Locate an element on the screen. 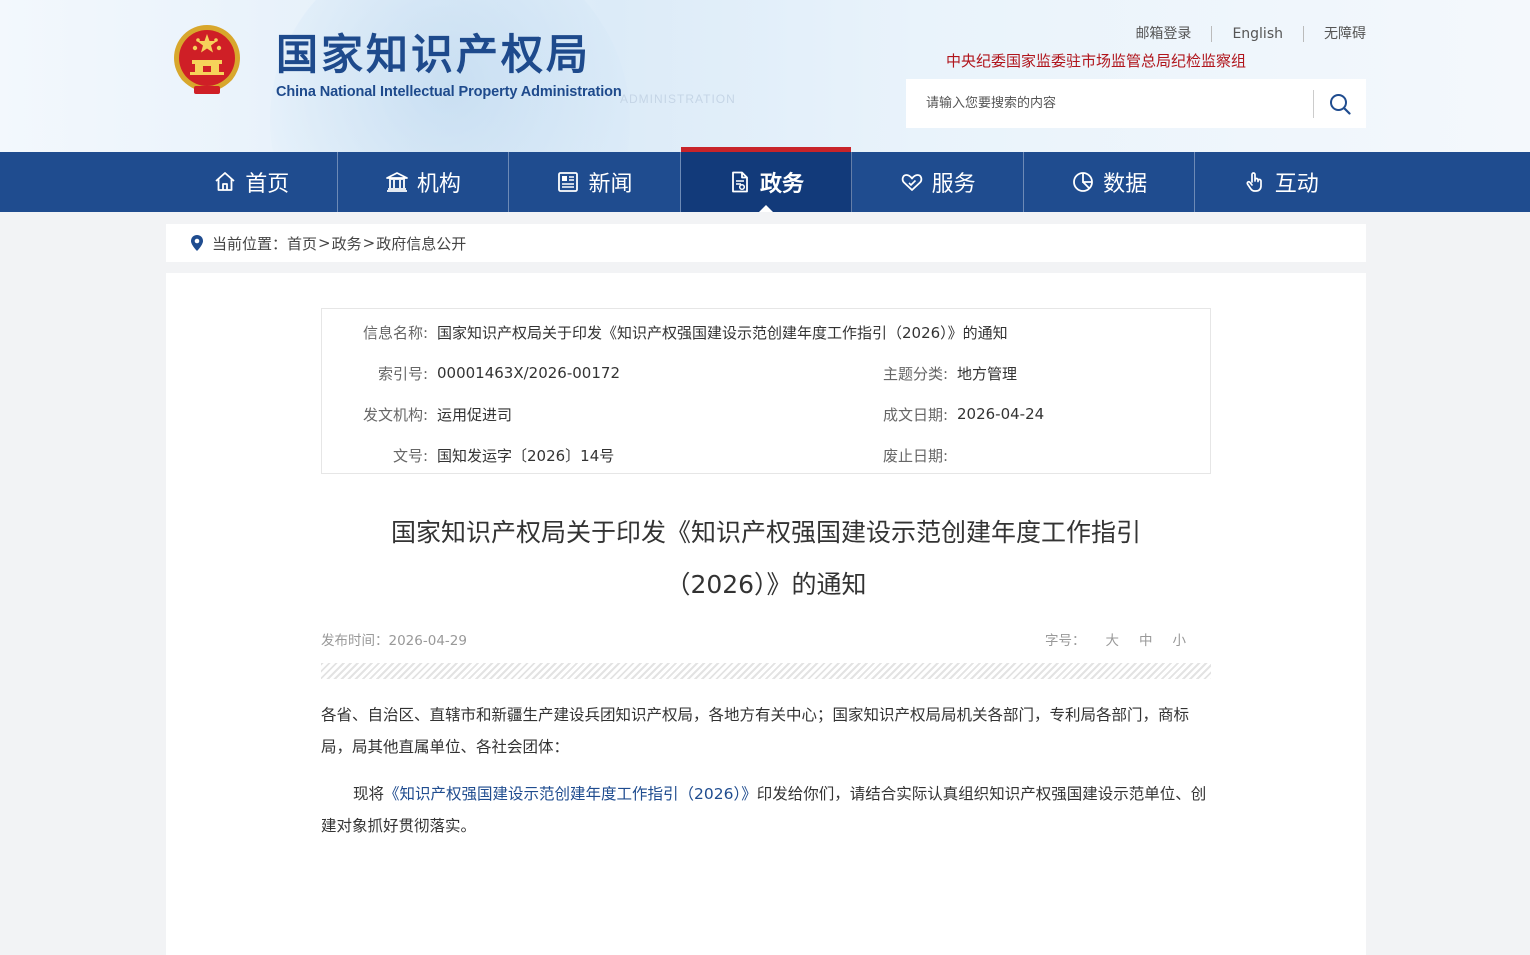 This screenshot has height=955, width=1530. notice-prefix: 现将 is located at coordinates (369, 794).